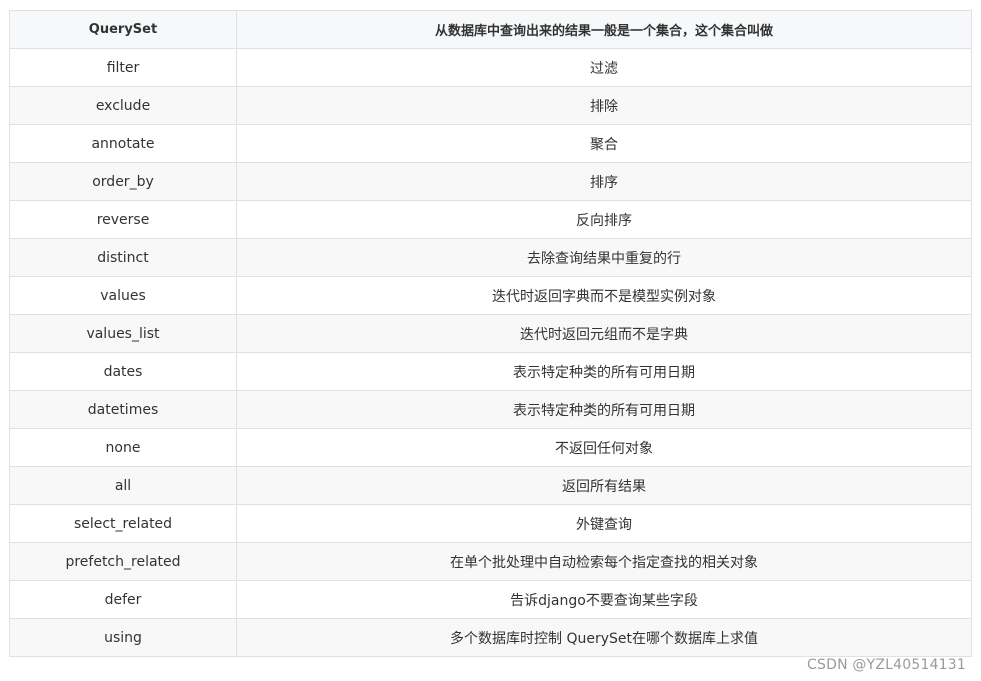 The width and height of the screenshot is (981, 681). I want to click on method-cell: all, so click(123, 485).